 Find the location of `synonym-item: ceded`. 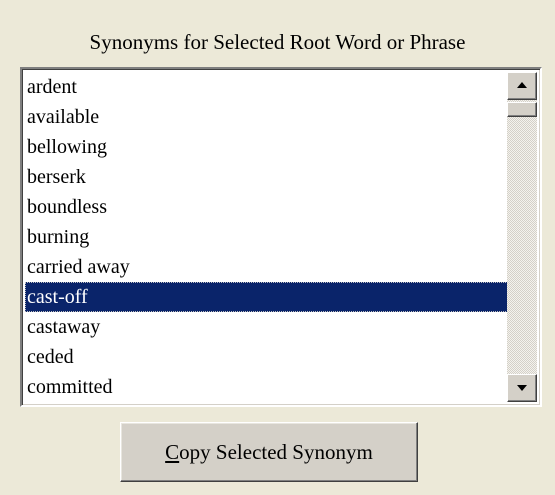

synonym-item: ceded is located at coordinates (269, 357).